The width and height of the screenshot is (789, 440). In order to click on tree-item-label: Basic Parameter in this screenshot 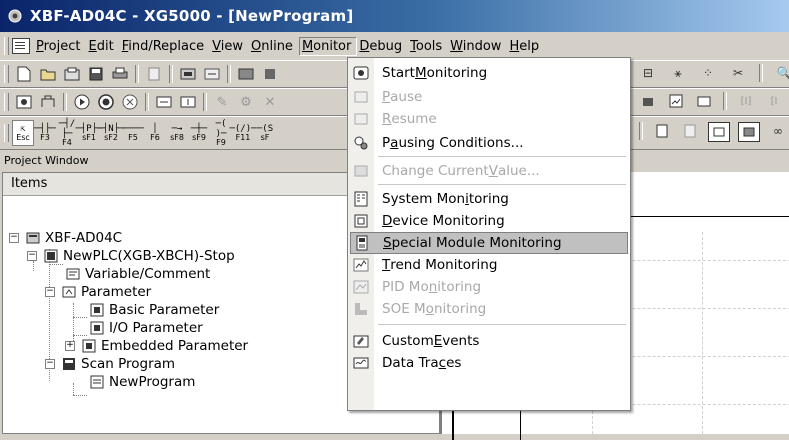, I will do `click(164, 310)`.